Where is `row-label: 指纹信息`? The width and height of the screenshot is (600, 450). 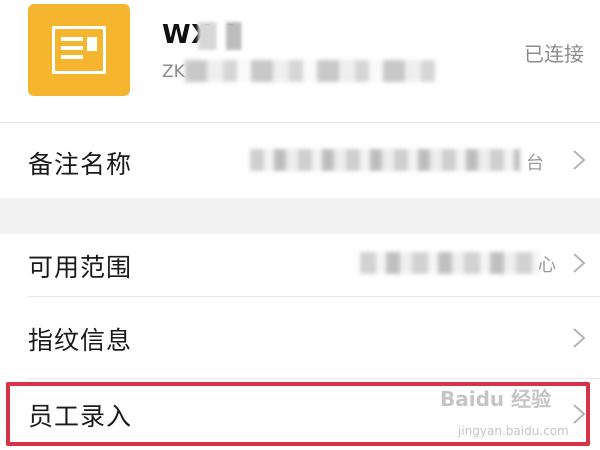
row-label: 指纹信息 is located at coordinates (80, 340).